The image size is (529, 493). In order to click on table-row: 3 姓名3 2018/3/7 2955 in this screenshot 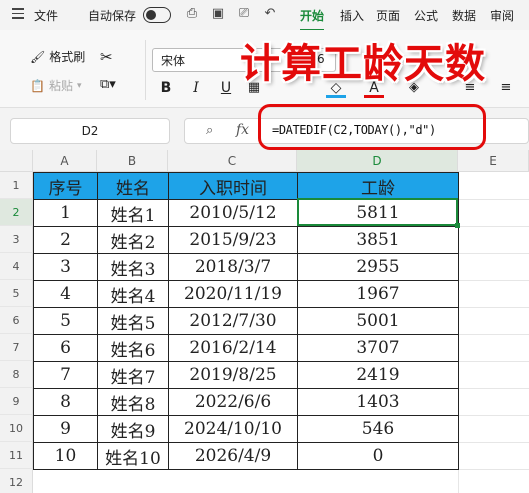, I will do `click(246, 267)`.